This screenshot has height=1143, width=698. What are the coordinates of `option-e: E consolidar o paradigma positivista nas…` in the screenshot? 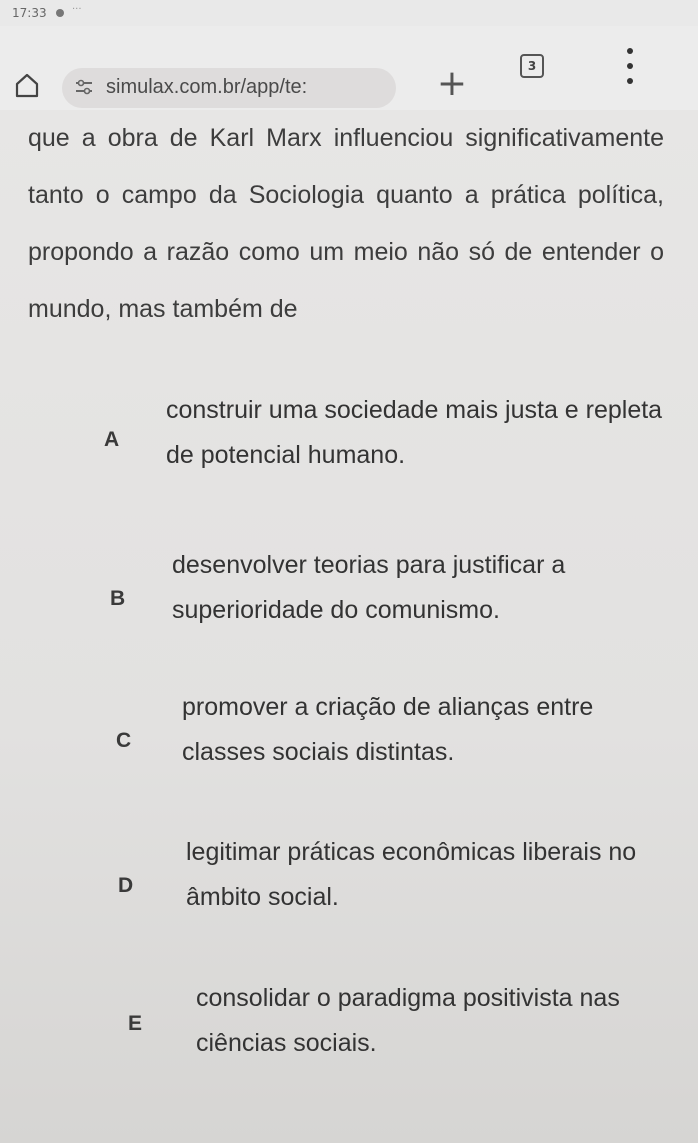 It's located at (349, 1036).